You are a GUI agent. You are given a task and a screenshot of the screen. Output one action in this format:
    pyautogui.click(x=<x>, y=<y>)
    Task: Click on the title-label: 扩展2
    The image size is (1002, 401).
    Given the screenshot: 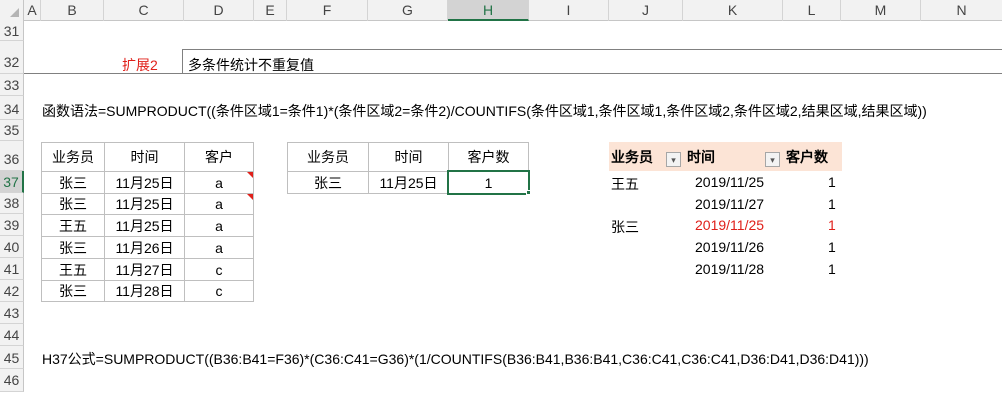 What is the action you would take?
    pyautogui.click(x=140, y=65)
    